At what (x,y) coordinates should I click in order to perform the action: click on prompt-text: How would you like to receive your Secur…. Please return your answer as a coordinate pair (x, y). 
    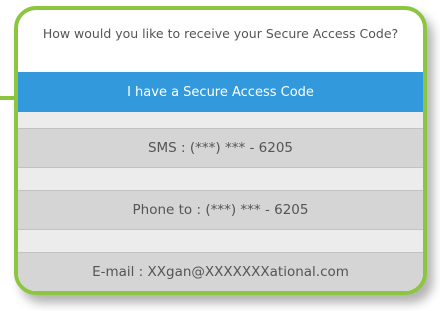
    Looking at the image, I should click on (220, 33).